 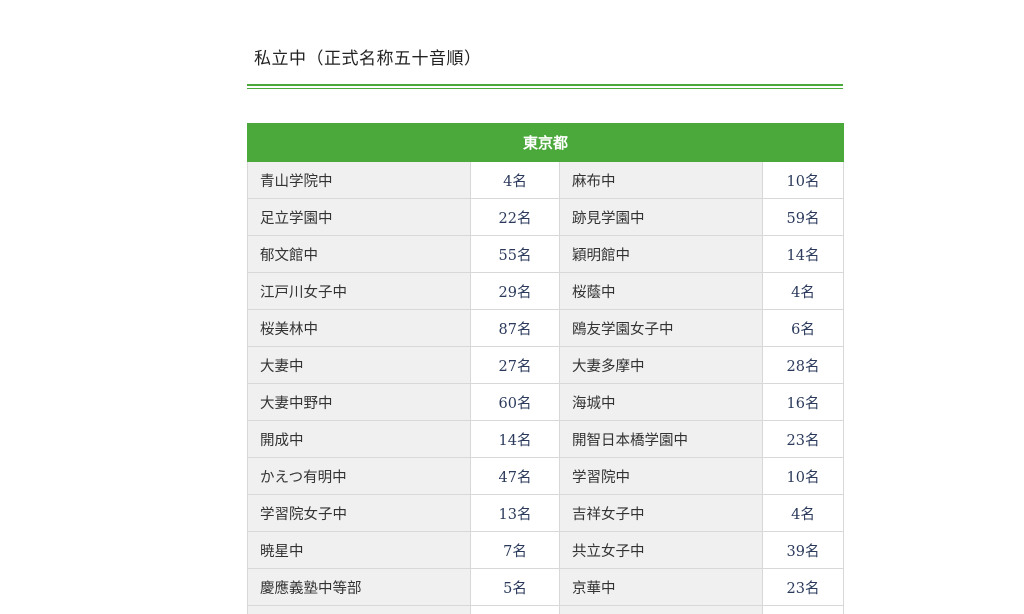 I want to click on pass-count-cell: 7名, so click(x=515, y=550).